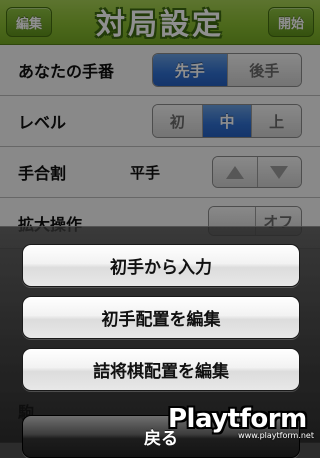  Describe the element at coordinates (161, 369) in the screenshot. I see `edit-tsume-setup-button: 詰将棋配置を編集` at that location.